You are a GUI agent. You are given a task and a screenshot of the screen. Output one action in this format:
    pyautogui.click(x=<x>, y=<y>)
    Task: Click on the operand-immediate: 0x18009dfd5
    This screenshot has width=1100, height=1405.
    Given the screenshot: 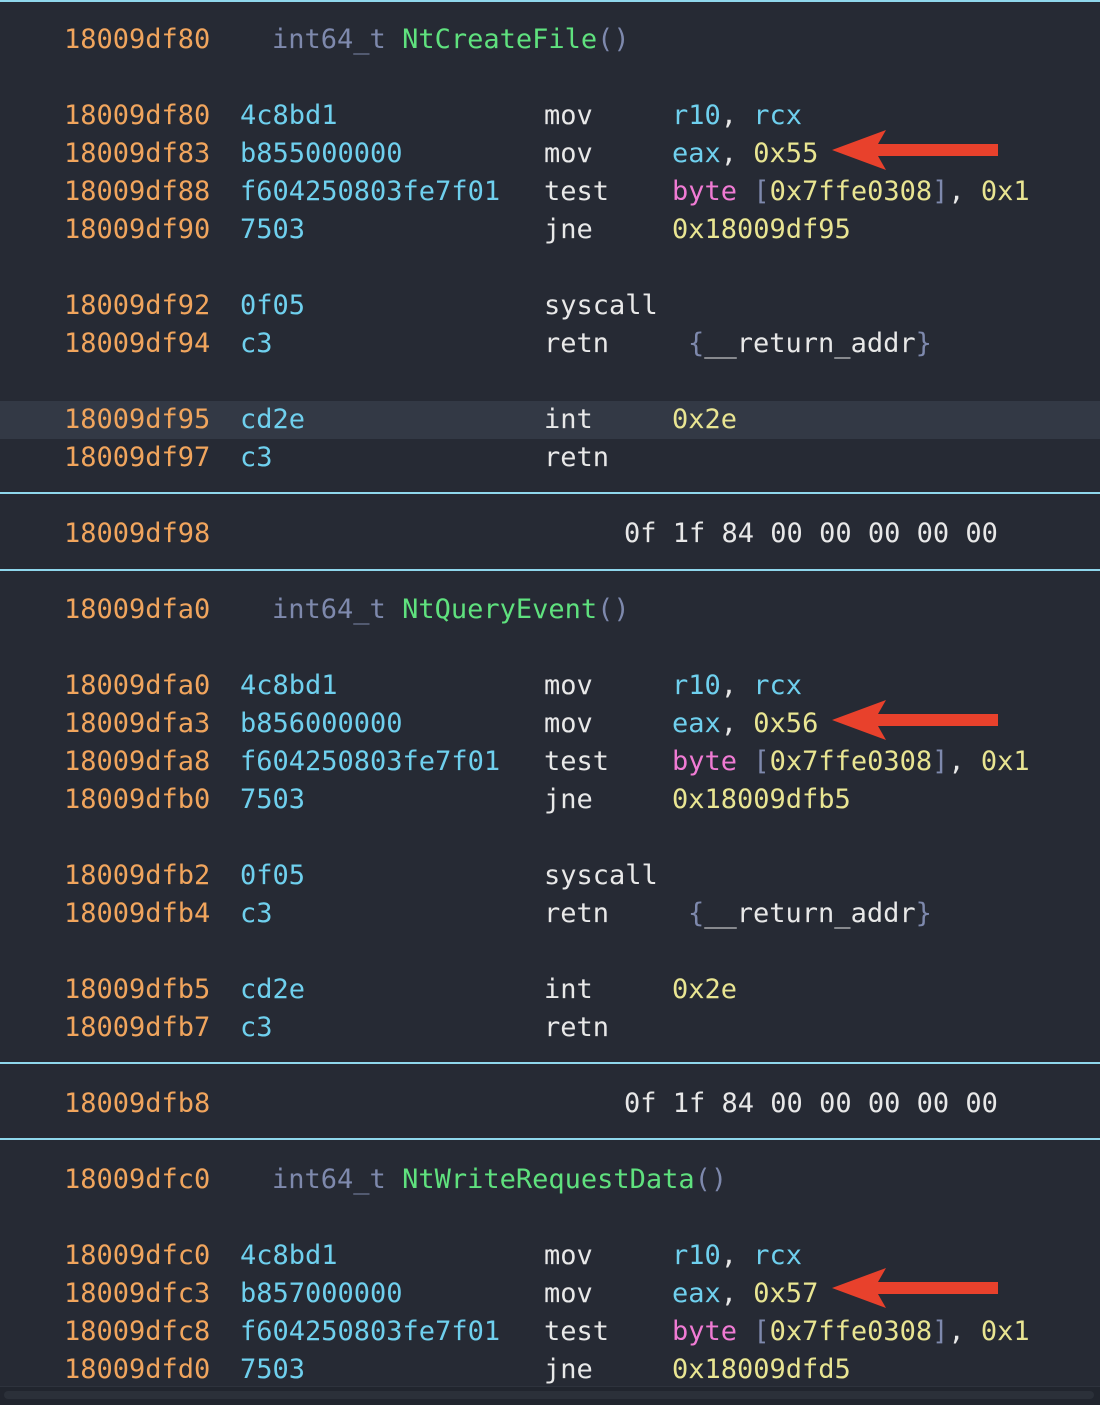 What is the action you would take?
    pyautogui.click(x=761, y=1369)
    